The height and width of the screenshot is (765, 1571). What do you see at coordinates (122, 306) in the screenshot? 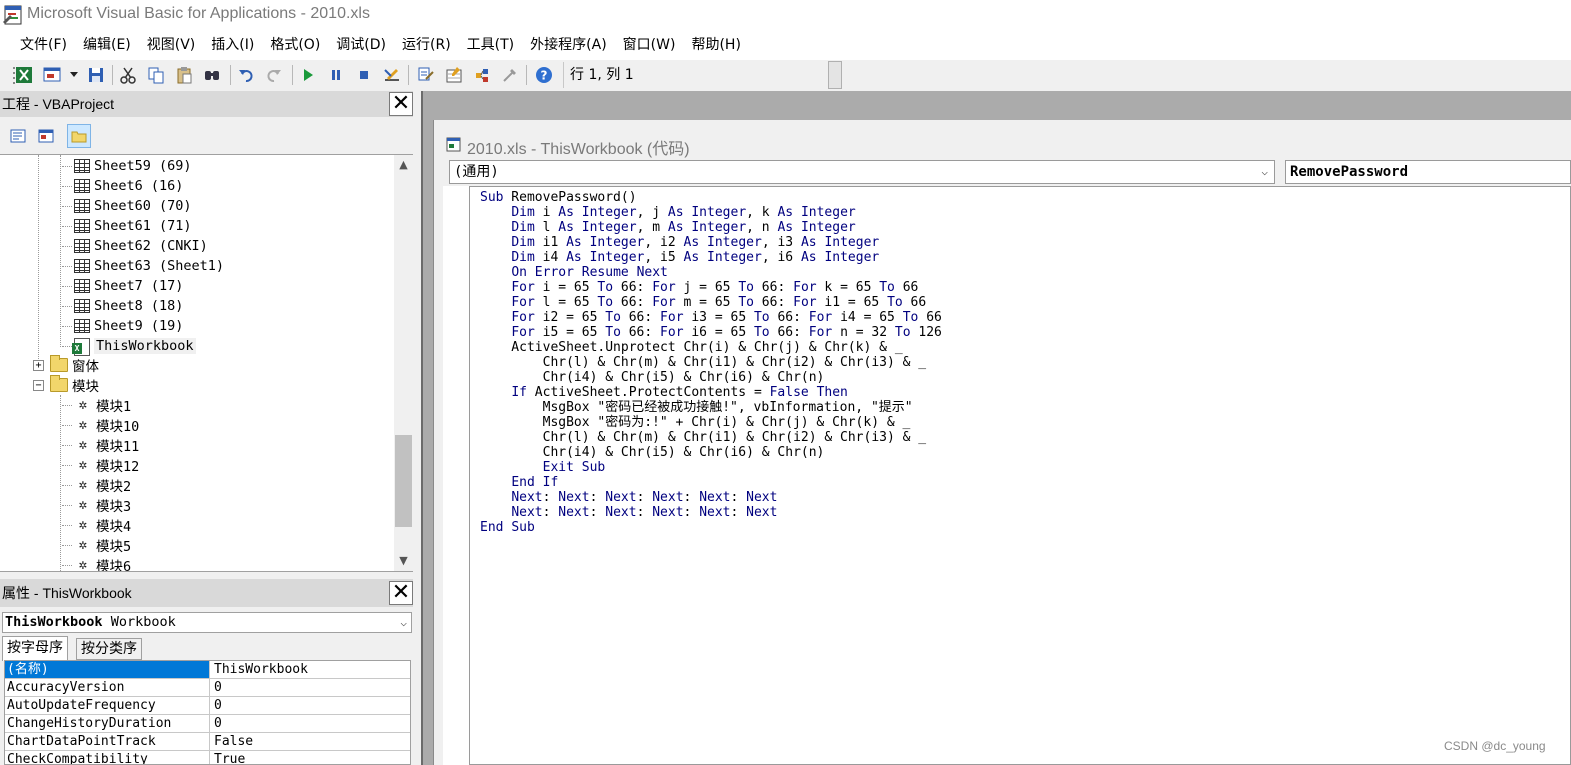
I see `tree-item-sheet: Sheet8 (18)` at bounding box center [122, 306].